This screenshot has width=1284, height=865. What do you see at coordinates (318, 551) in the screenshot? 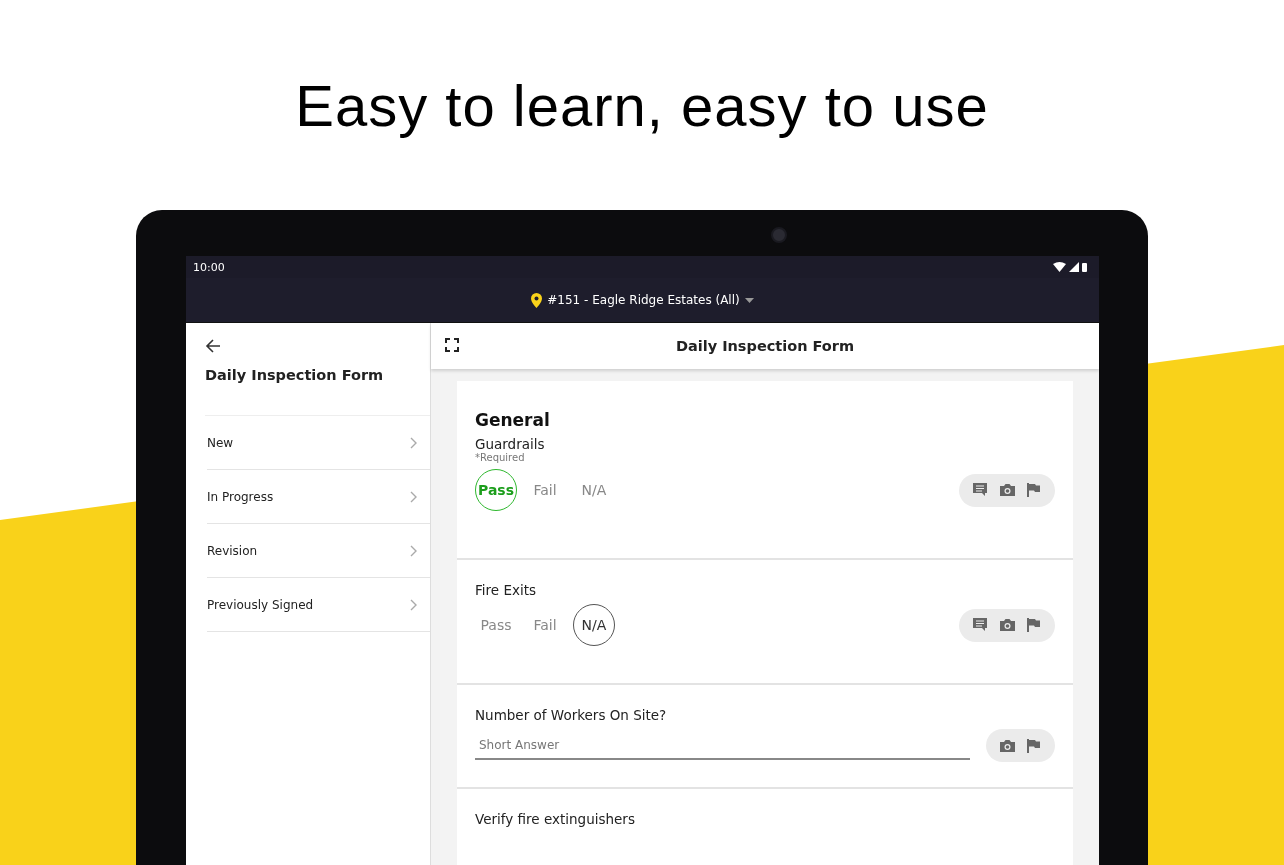
I see `sidebar-item: Revision` at bounding box center [318, 551].